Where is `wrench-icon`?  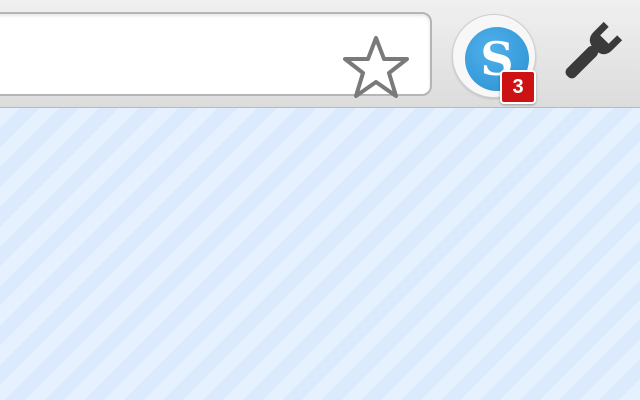 wrench-icon is located at coordinates (591, 53).